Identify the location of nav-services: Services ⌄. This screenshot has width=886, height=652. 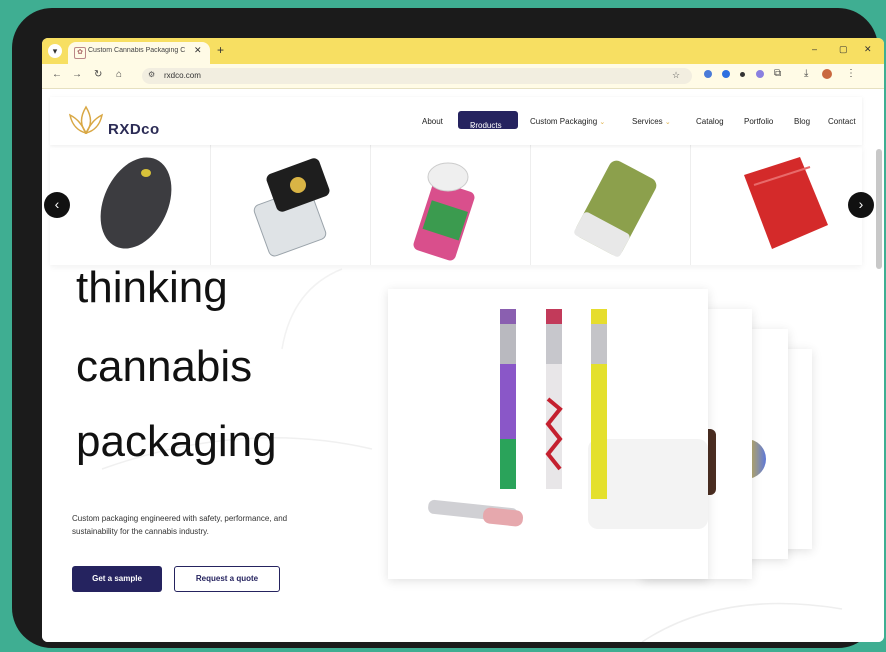
(651, 121).